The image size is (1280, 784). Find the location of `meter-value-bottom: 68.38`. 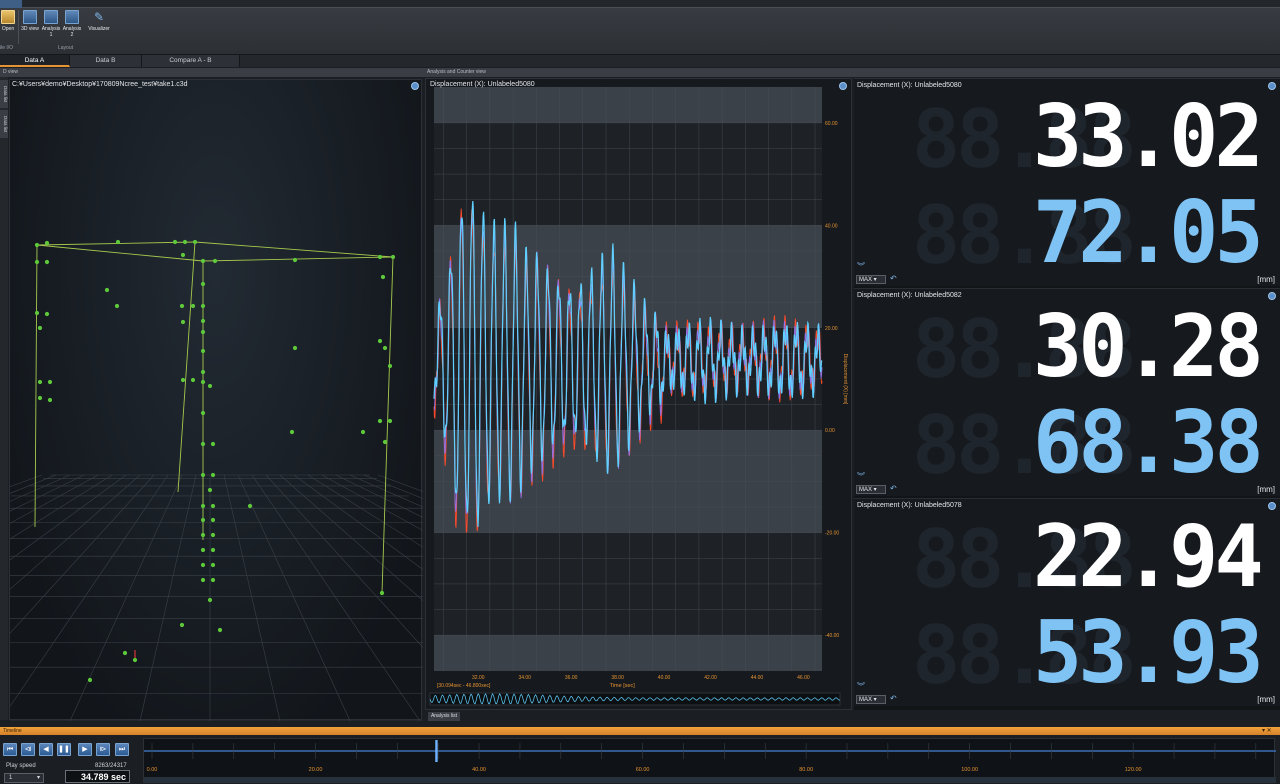

meter-value-bottom: 68.38 is located at coordinates (1148, 443).